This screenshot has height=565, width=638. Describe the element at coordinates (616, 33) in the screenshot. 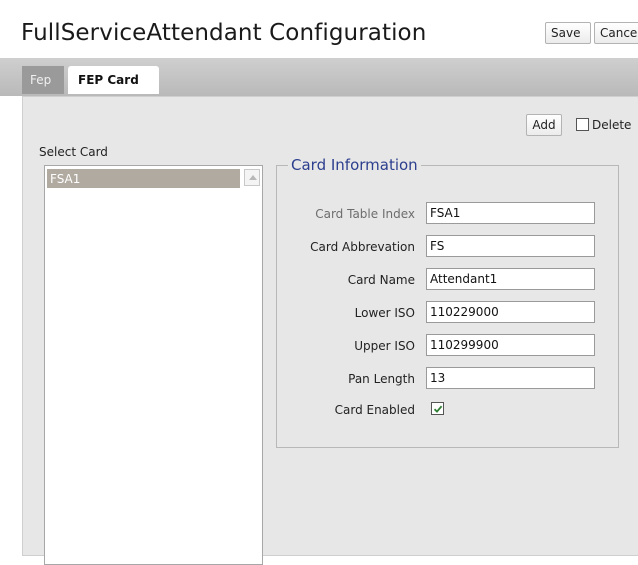

I see `cancel-button: Cance` at that location.